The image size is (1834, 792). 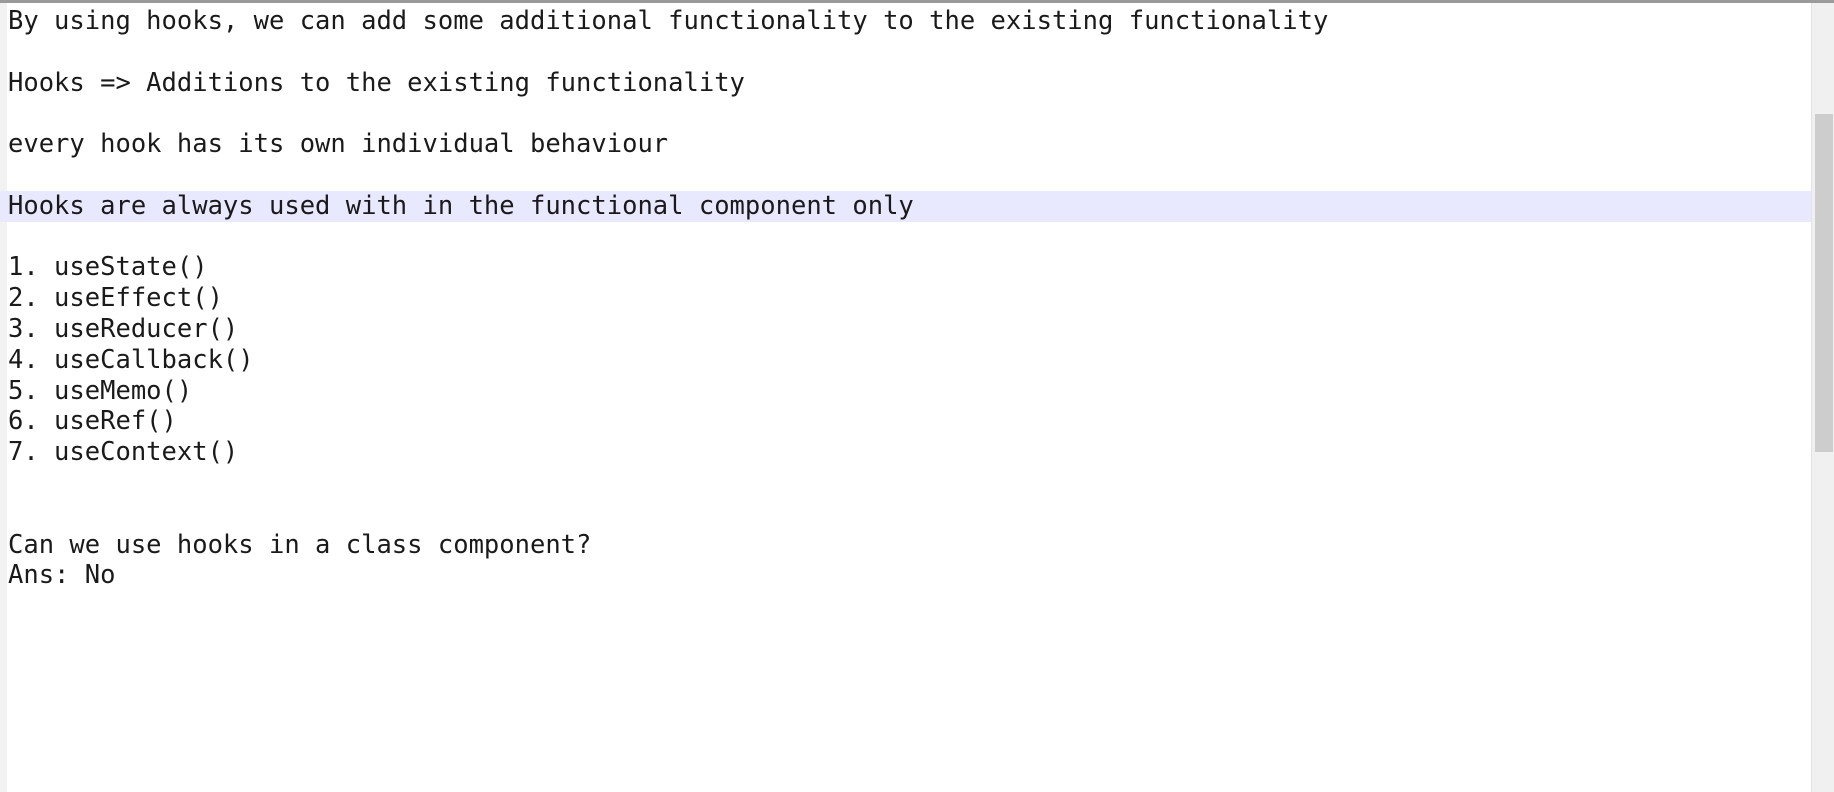 I want to click on editor-line: 7. useContext(), so click(x=905, y=452).